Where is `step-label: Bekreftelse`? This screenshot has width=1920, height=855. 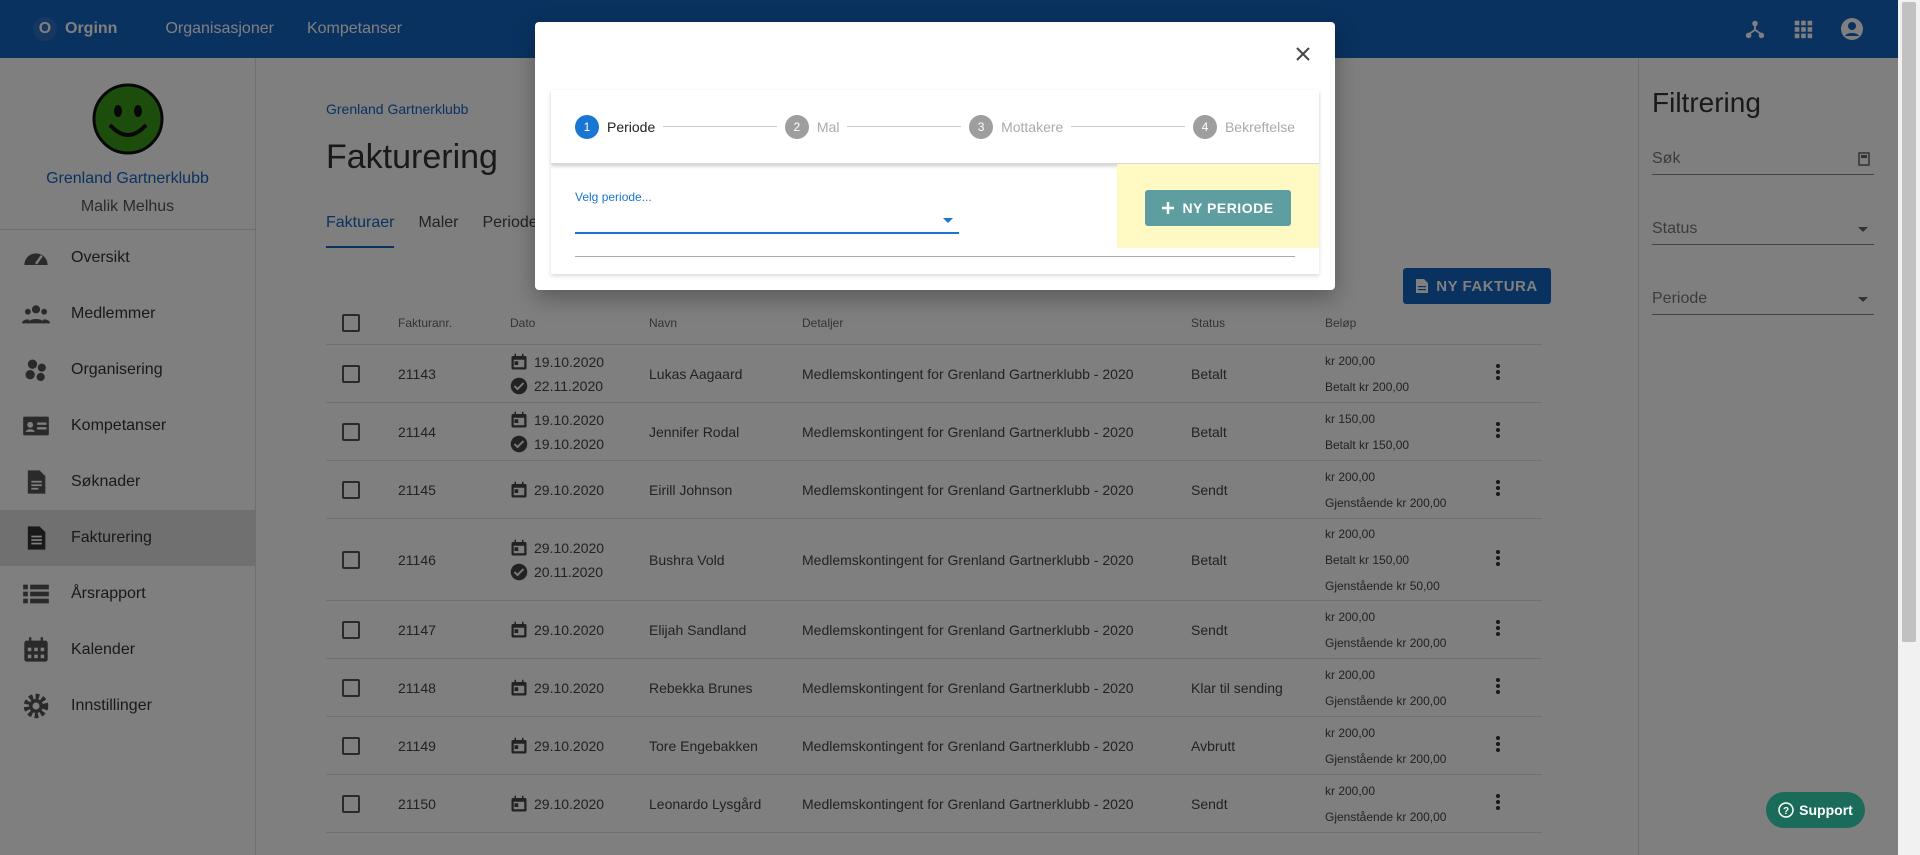
step-label: Bekreftelse is located at coordinates (1259, 126).